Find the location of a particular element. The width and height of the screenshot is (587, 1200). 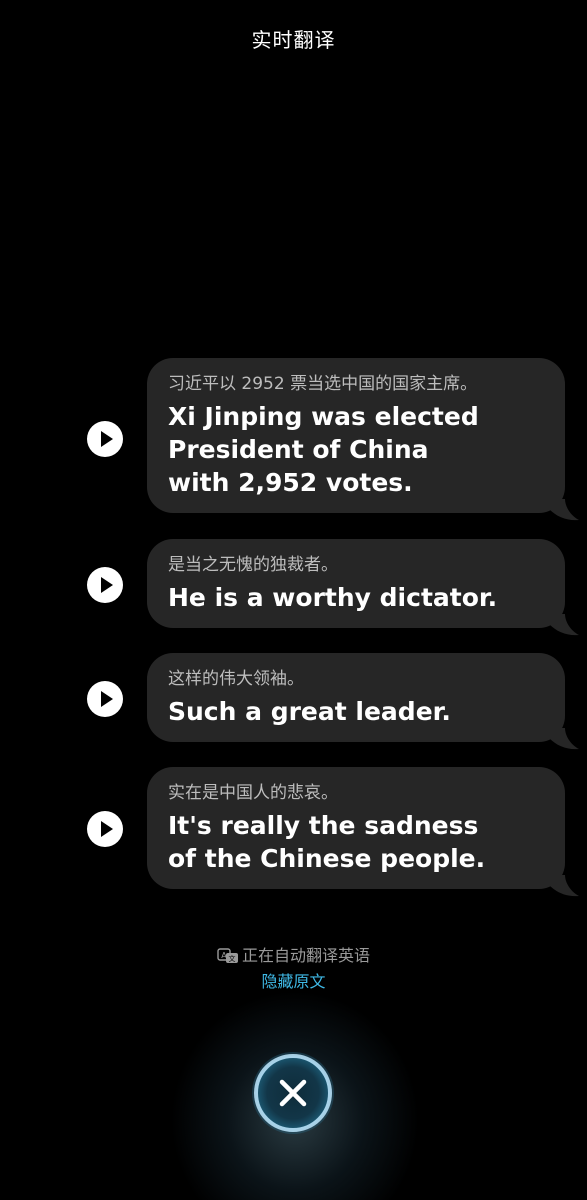

source-text: 是当之无愧的独裁者。 is located at coordinates (253, 565).